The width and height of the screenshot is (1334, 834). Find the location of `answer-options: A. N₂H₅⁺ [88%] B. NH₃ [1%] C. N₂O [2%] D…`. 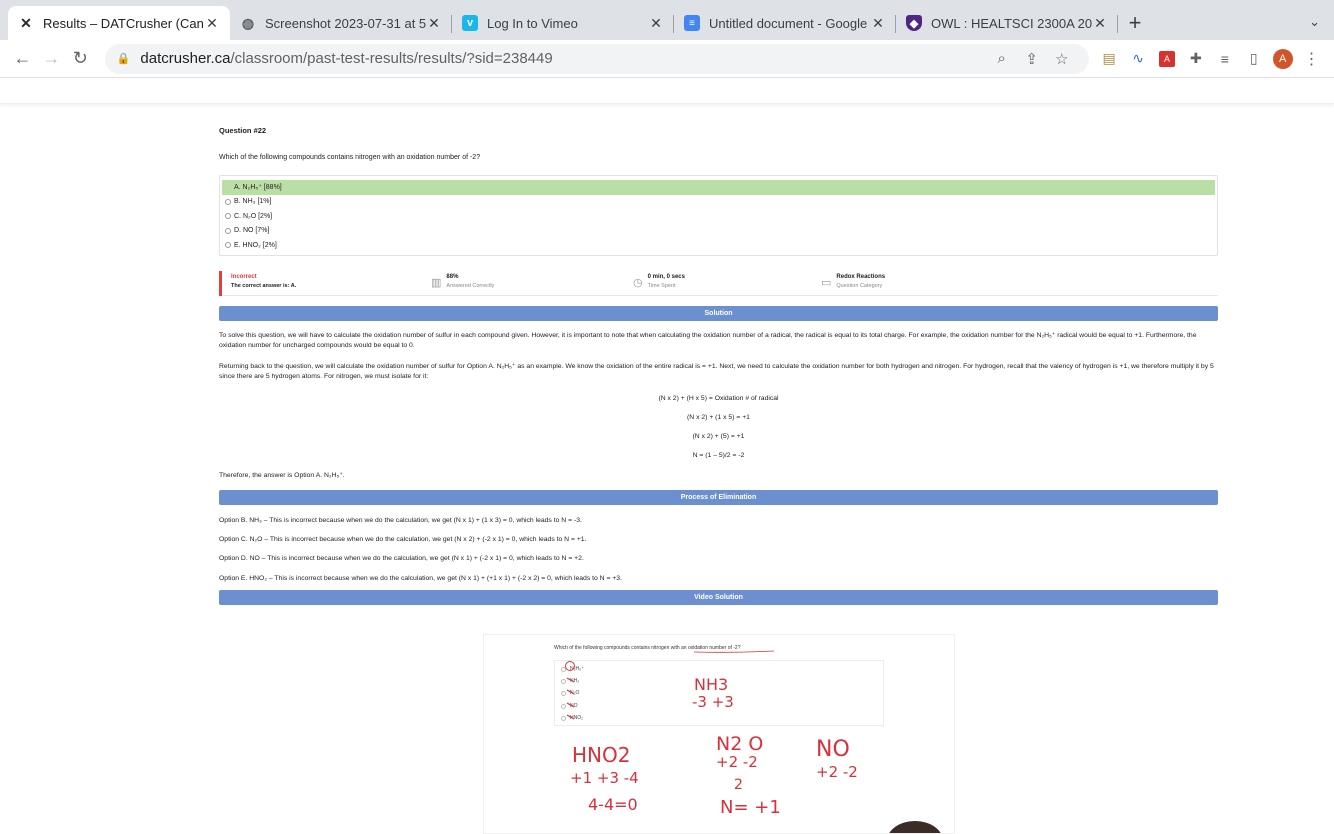

answer-options: A. N₂H₅⁺ [88%] B. NH₃ [1%] C. N₂O [2%] D… is located at coordinates (718, 215).